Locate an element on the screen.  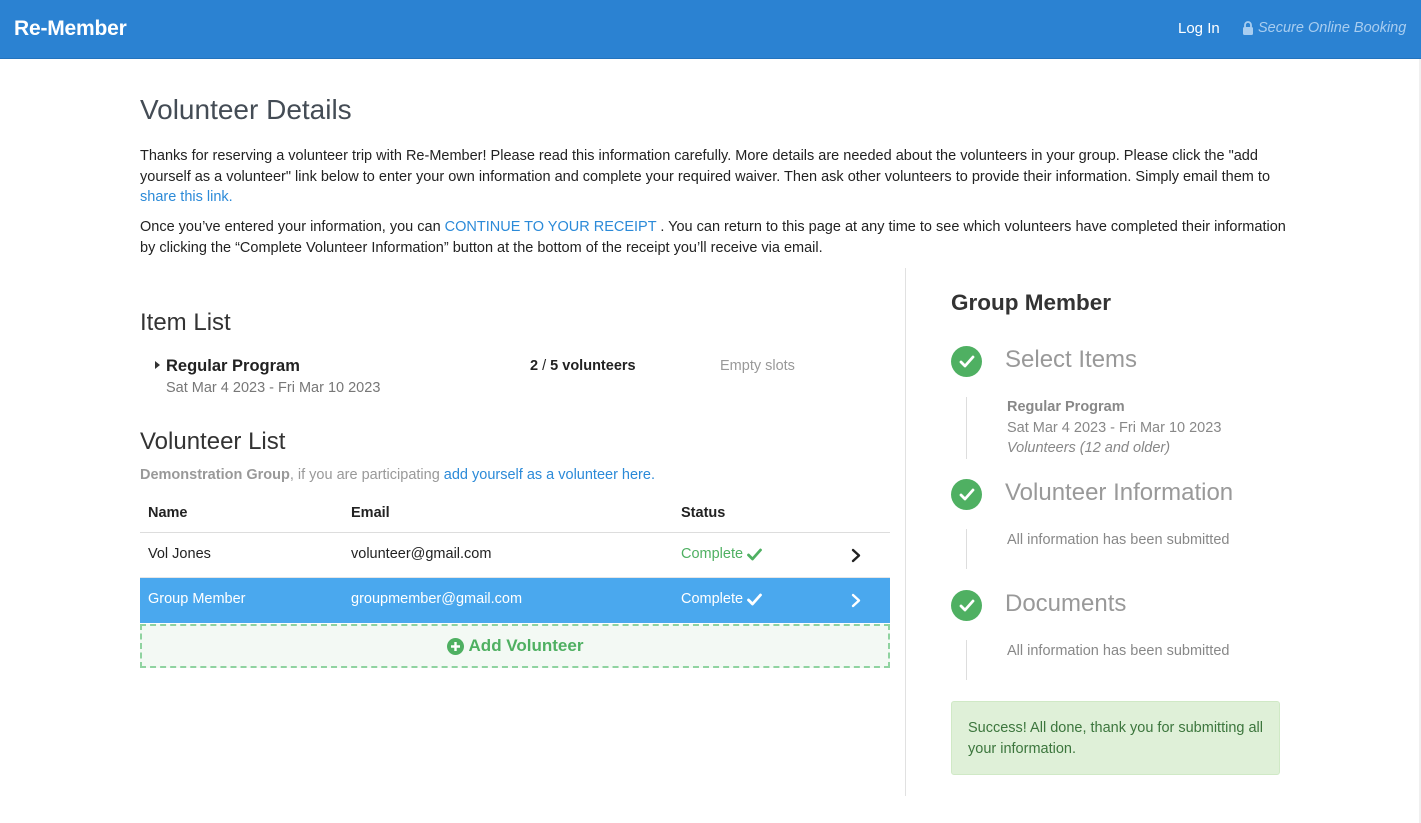
login-link: Log In is located at coordinates (1199, 28).